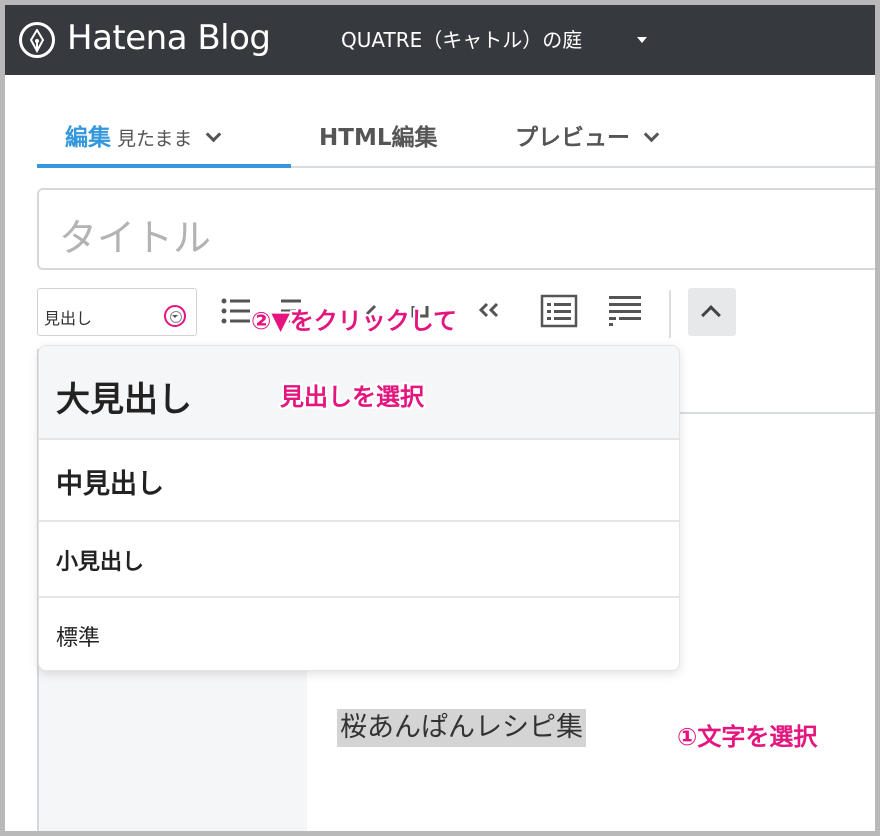  I want to click on collapse-toolbar-button, so click(712, 312).